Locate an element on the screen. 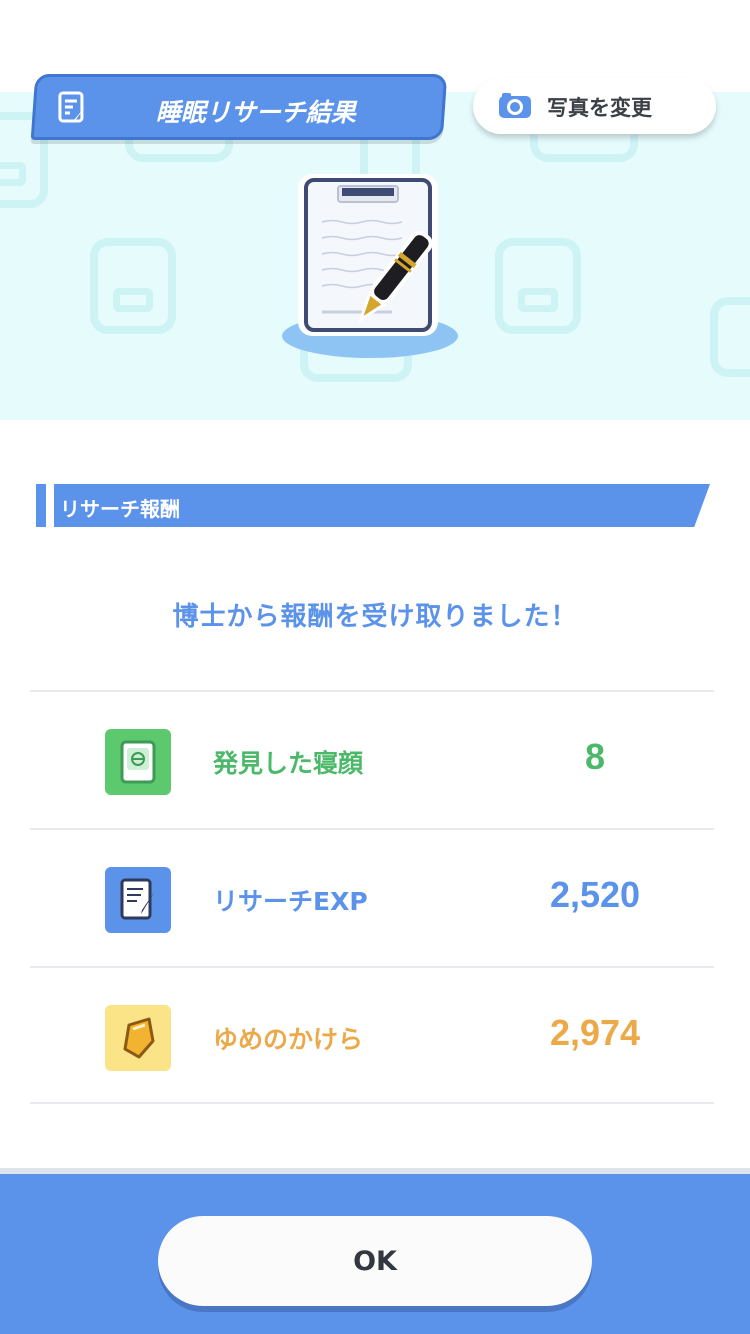 The width and height of the screenshot is (750, 1334). reward-value: 2,974 is located at coordinates (595, 1032).